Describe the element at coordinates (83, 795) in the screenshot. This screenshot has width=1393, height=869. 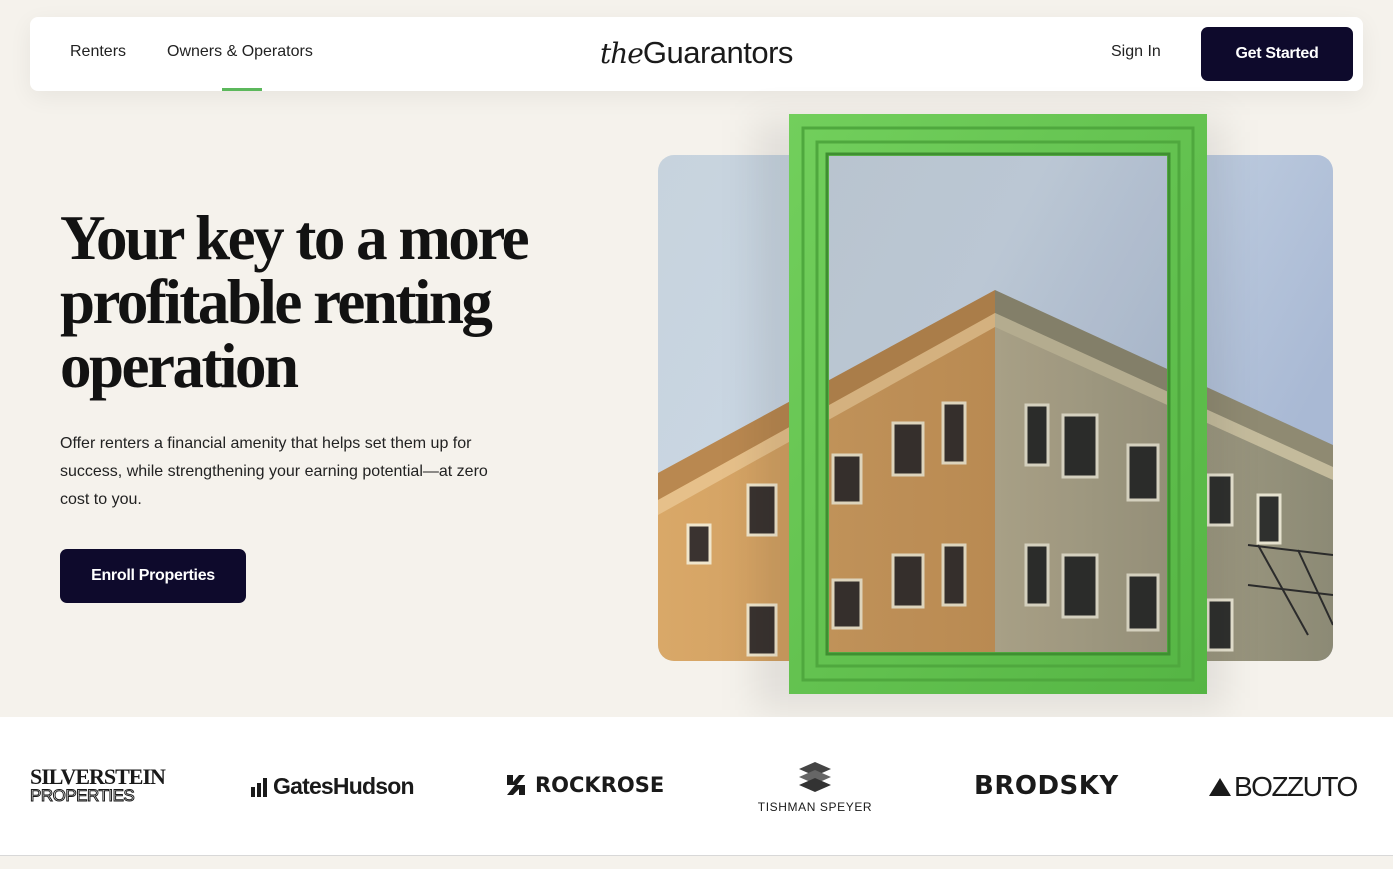
I see `properties-text: PROPERTIES` at that location.